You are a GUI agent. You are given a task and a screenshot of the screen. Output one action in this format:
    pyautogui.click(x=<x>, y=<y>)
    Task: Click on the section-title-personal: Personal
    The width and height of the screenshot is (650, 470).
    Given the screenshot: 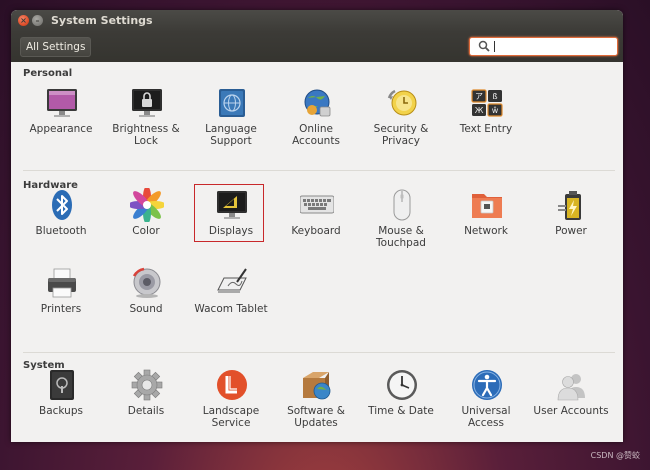 What is the action you would take?
    pyautogui.click(x=48, y=73)
    